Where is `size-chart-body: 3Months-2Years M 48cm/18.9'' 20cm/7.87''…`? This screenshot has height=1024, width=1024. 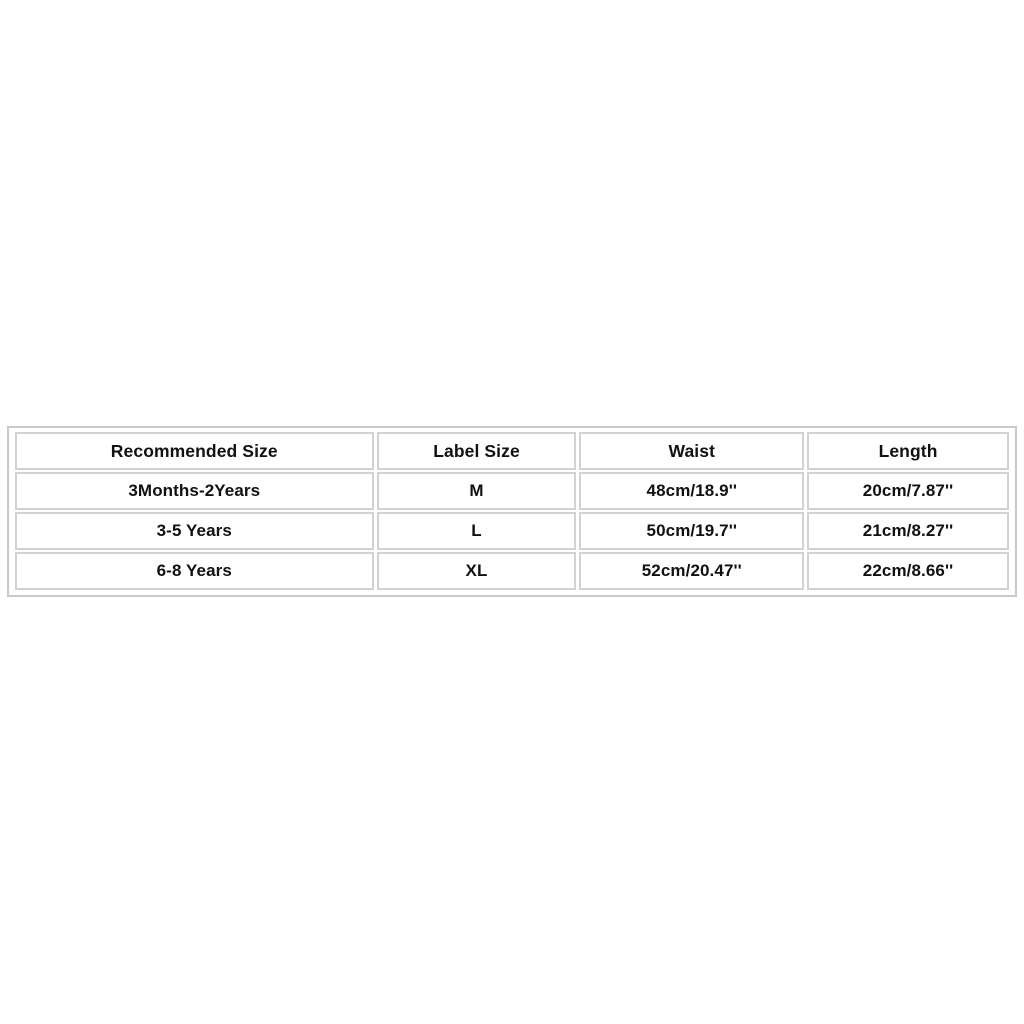
size-chart-body: 3Months-2Years M 48cm/18.9'' 20cm/7.87''… is located at coordinates (512, 531).